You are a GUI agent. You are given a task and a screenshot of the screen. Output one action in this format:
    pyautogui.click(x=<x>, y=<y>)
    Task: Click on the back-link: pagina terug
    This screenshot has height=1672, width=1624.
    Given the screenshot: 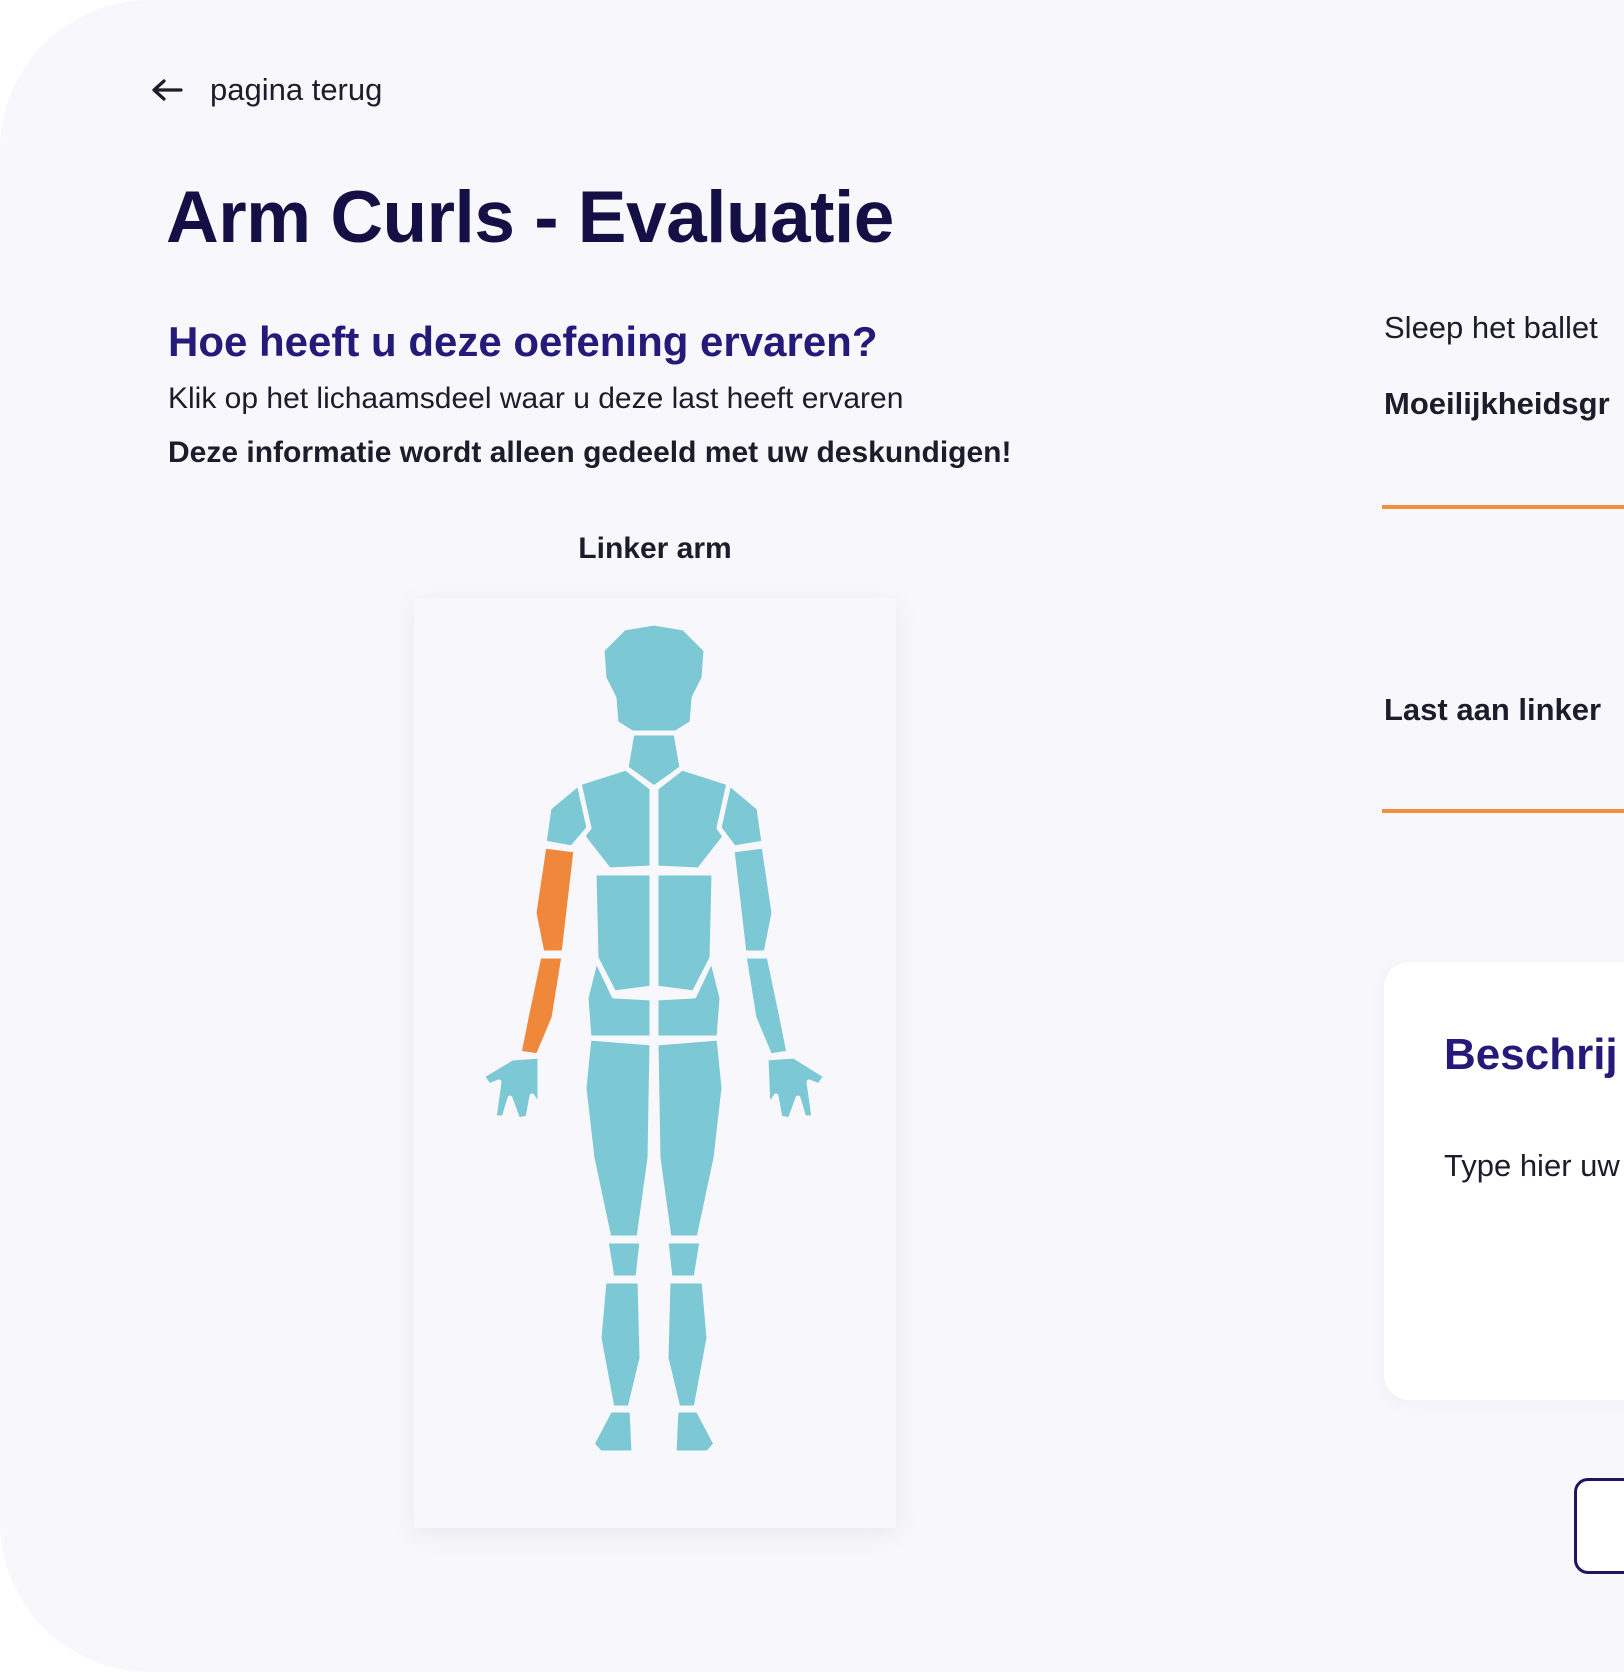 What is the action you would take?
    pyautogui.click(x=266, y=90)
    